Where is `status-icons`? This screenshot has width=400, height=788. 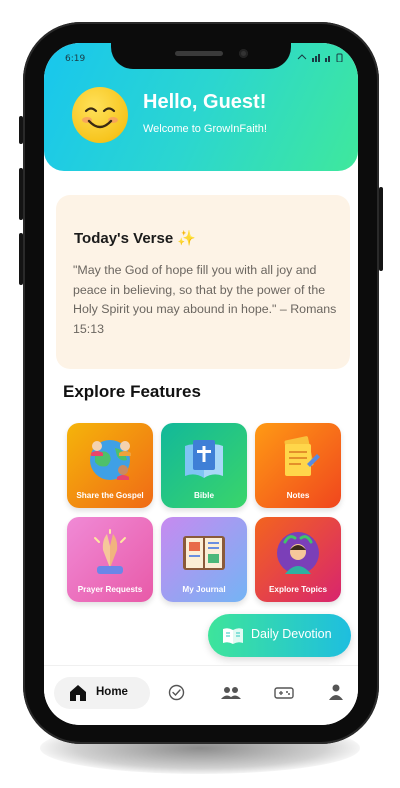
status-icons is located at coordinates (320, 58).